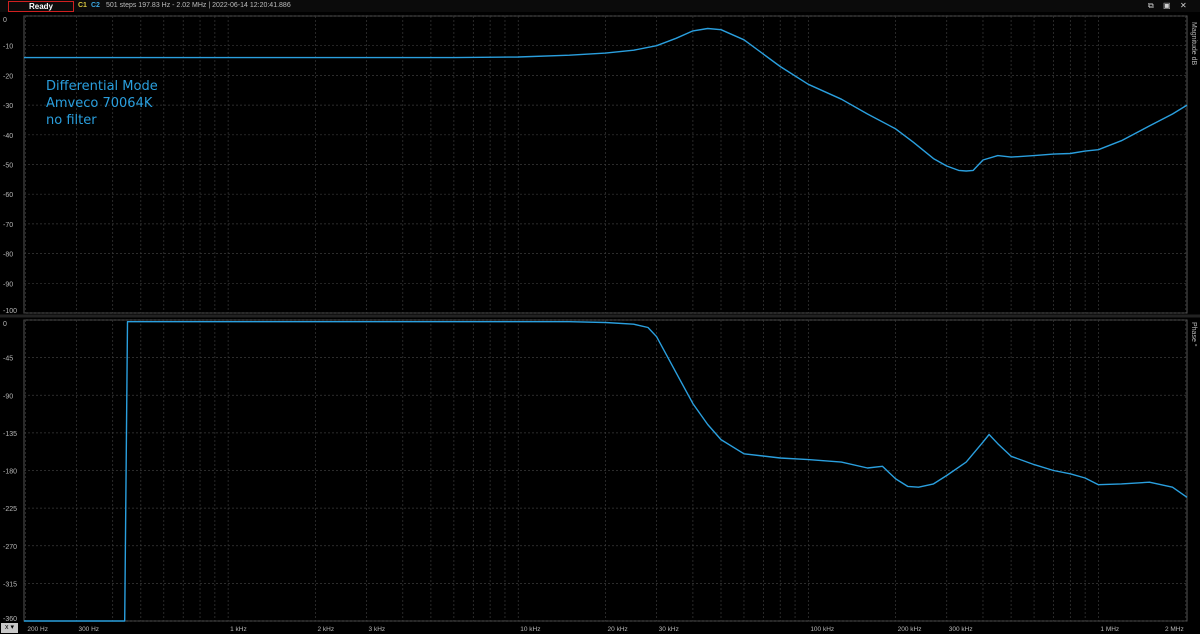  Describe the element at coordinates (910, 629) in the screenshot. I see `x-tick-label: 200 kHz` at that location.